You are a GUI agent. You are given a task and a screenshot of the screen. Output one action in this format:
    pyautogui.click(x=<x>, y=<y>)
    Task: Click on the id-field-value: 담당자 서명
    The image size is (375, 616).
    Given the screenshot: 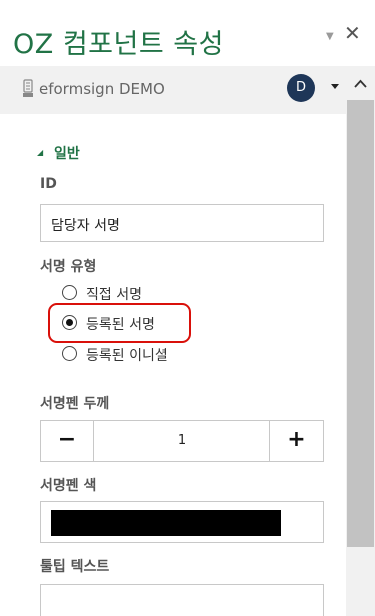 What is the action you would take?
    pyautogui.click(x=85, y=226)
    